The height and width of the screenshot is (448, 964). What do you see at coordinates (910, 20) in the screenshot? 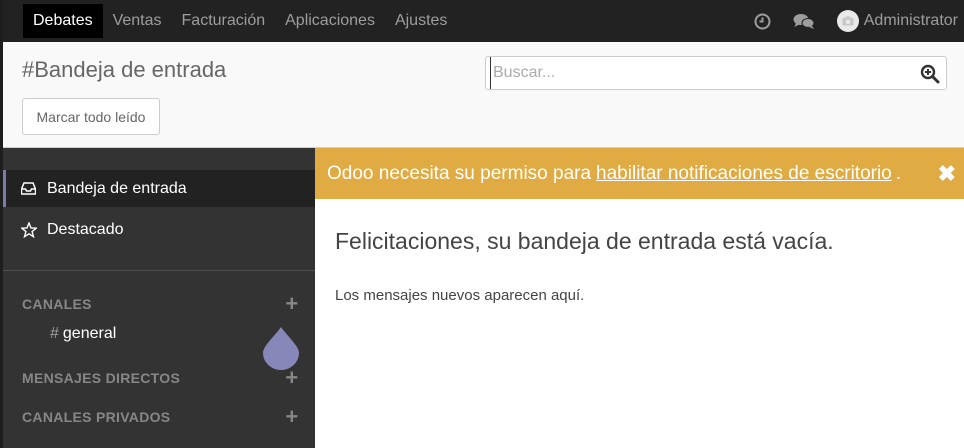
I see `user-name: Administrator` at bounding box center [910, 20].